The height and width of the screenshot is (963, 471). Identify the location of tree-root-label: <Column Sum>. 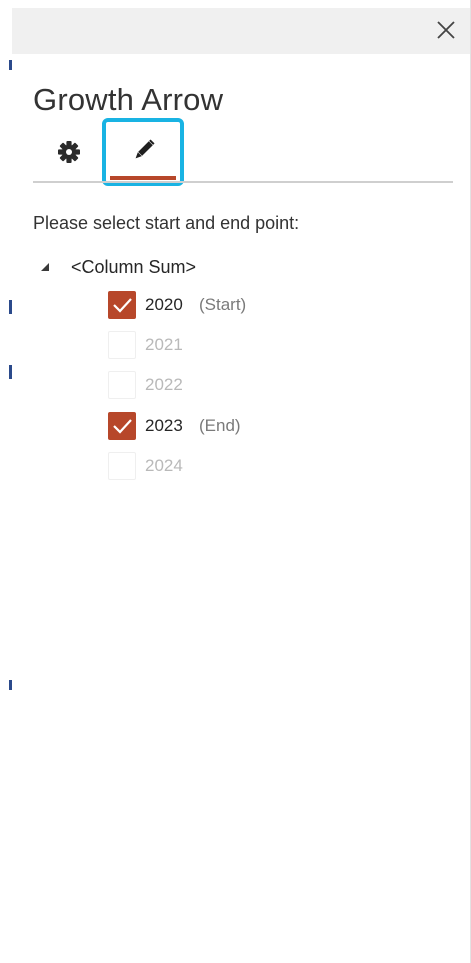
(134, 266).